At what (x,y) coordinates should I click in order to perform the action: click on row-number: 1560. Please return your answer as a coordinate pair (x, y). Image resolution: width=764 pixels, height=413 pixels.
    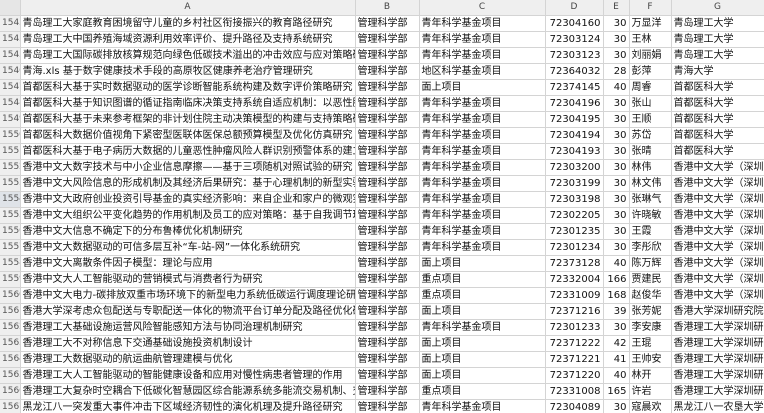
    Looking at the image, I should click on (10, 295).